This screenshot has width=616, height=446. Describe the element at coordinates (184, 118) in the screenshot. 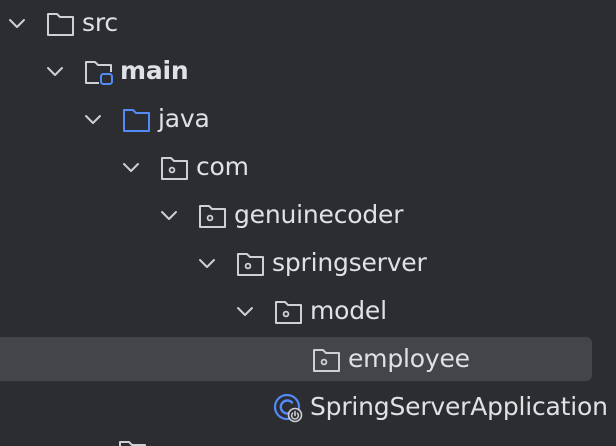

I see `tree-label: java` at that location.